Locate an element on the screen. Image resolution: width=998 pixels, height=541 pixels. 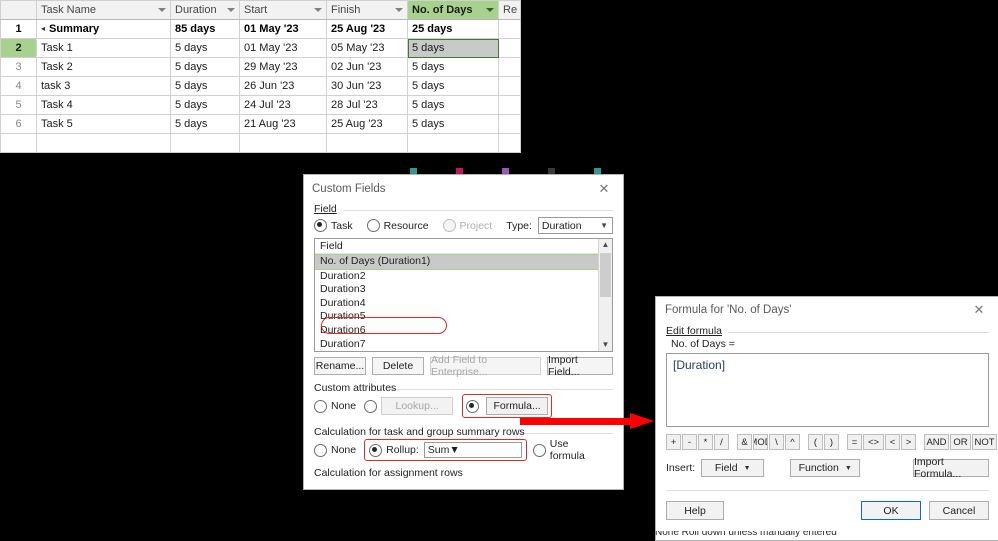
radio-calc-none is located at coordinates (320, 450).